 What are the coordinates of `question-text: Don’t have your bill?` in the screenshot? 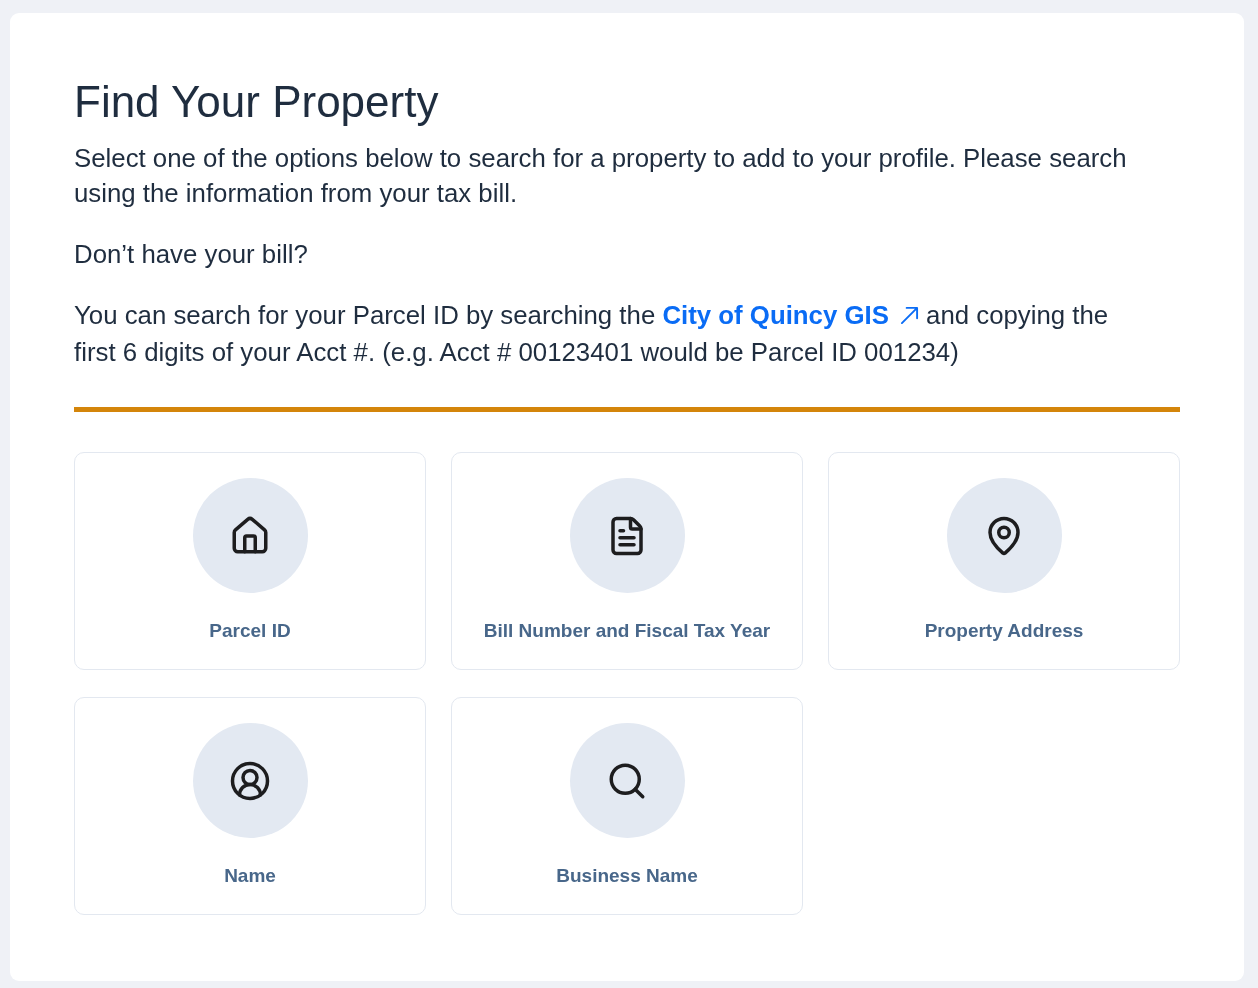 It's located at (191, 254).